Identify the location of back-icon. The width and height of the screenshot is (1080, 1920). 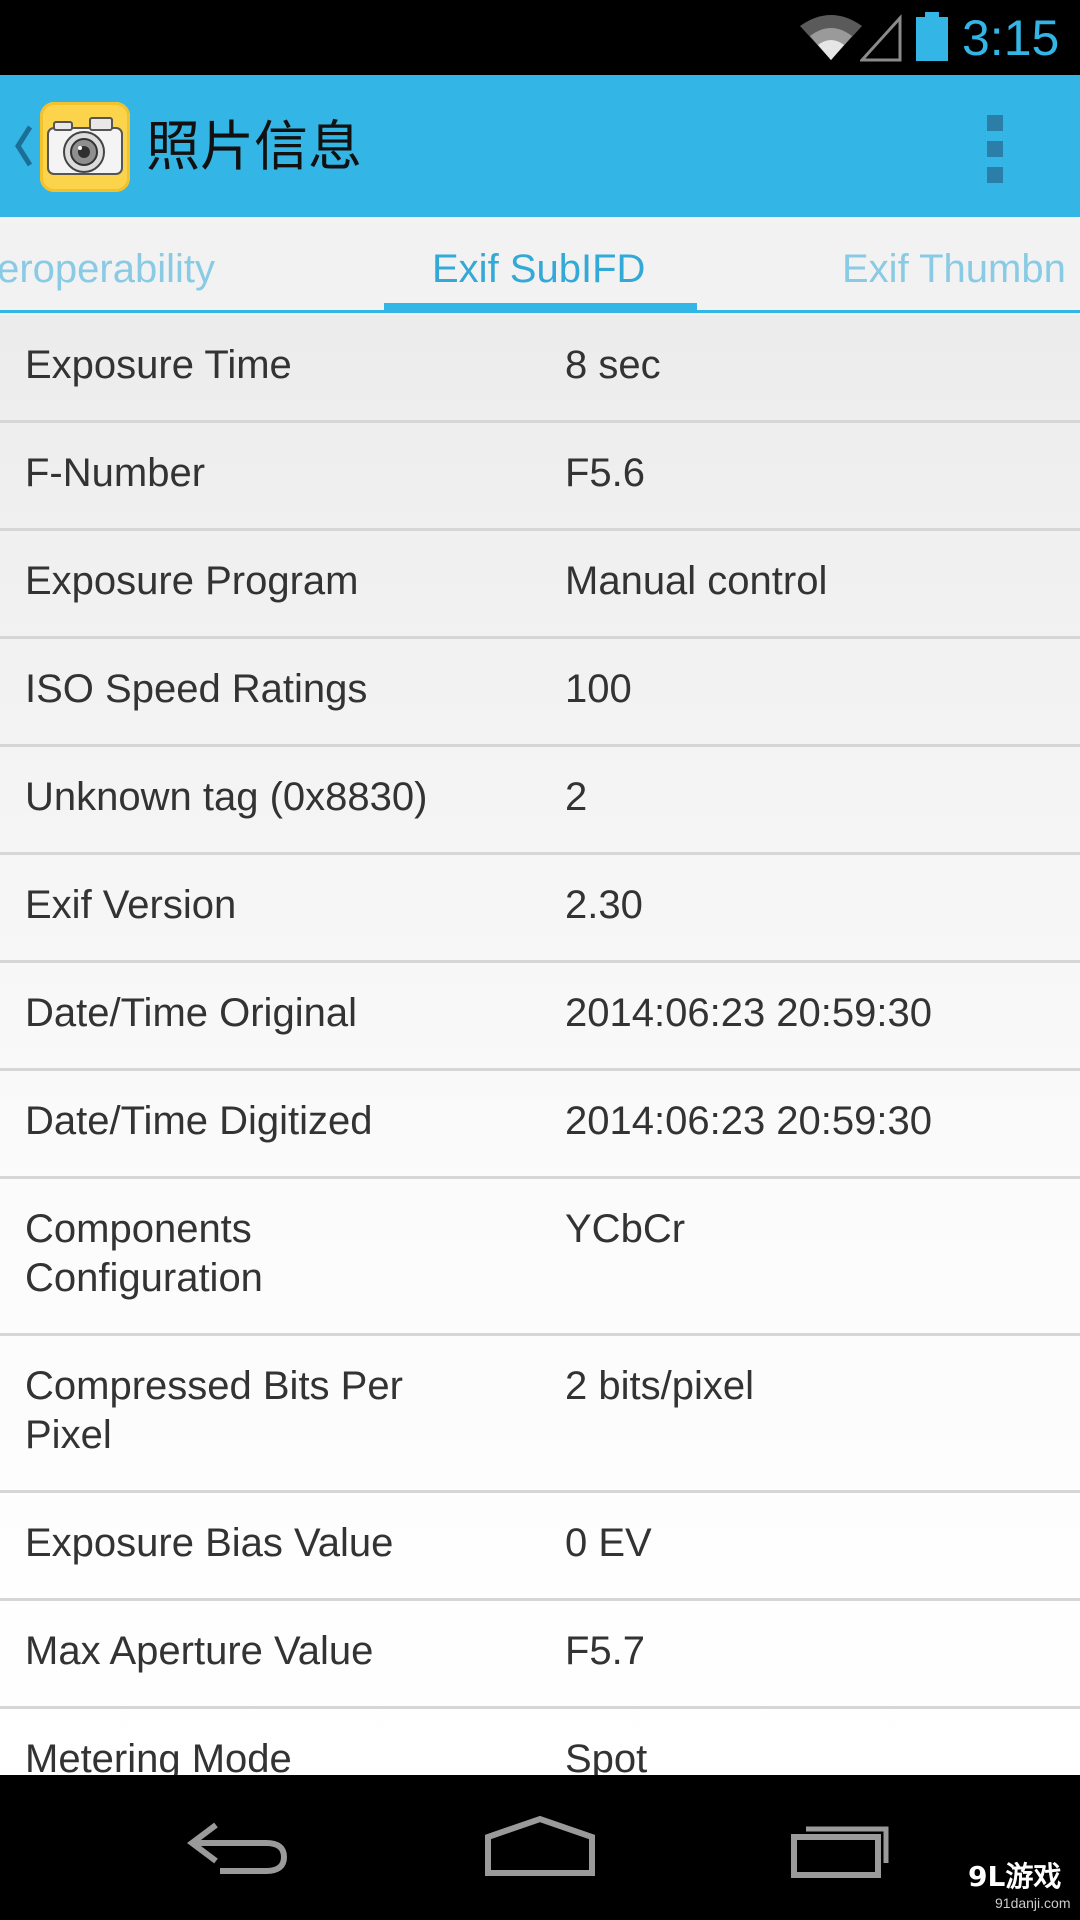
(240, 1847).